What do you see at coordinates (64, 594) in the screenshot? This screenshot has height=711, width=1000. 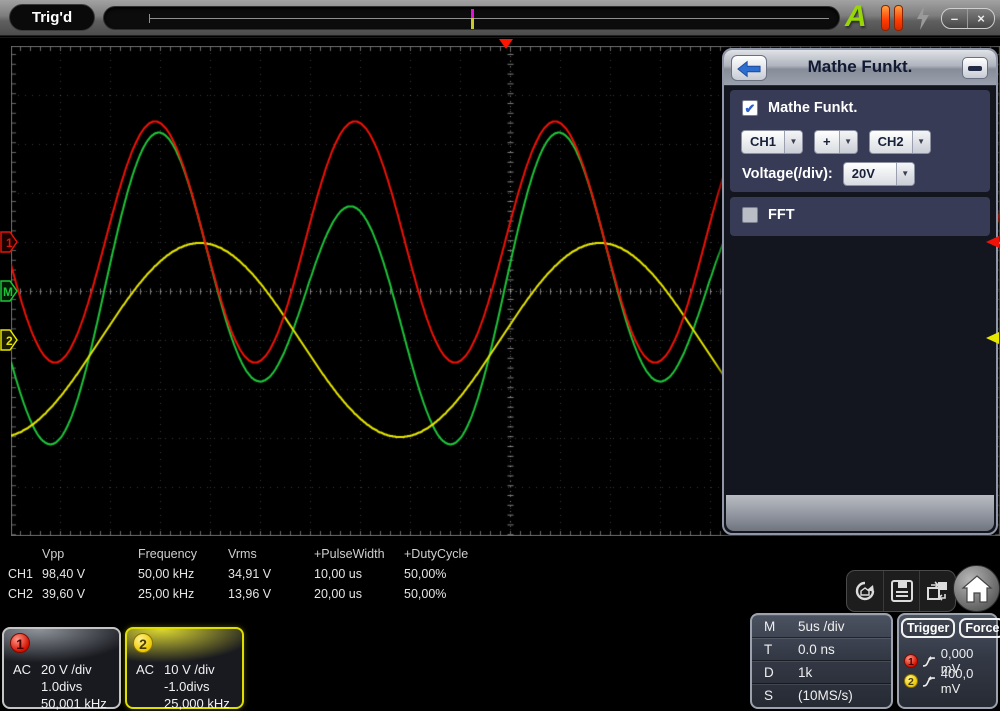 I see `meas-value: 39,60 V` at bounding box center [64, 594].